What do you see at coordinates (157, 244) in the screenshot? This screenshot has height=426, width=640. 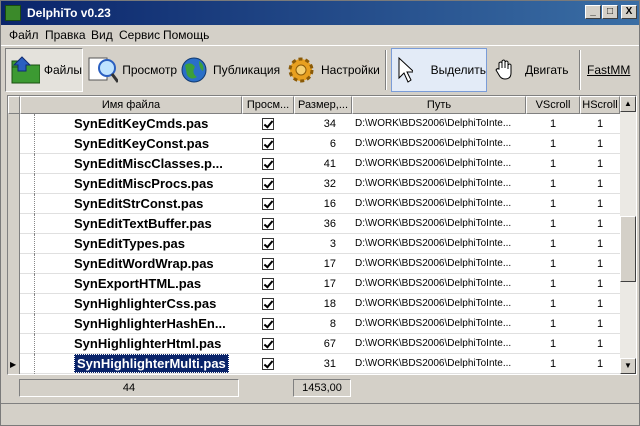 I see `file-name-cell: SynEditTypes.pas` at bounding box center [157, 244].